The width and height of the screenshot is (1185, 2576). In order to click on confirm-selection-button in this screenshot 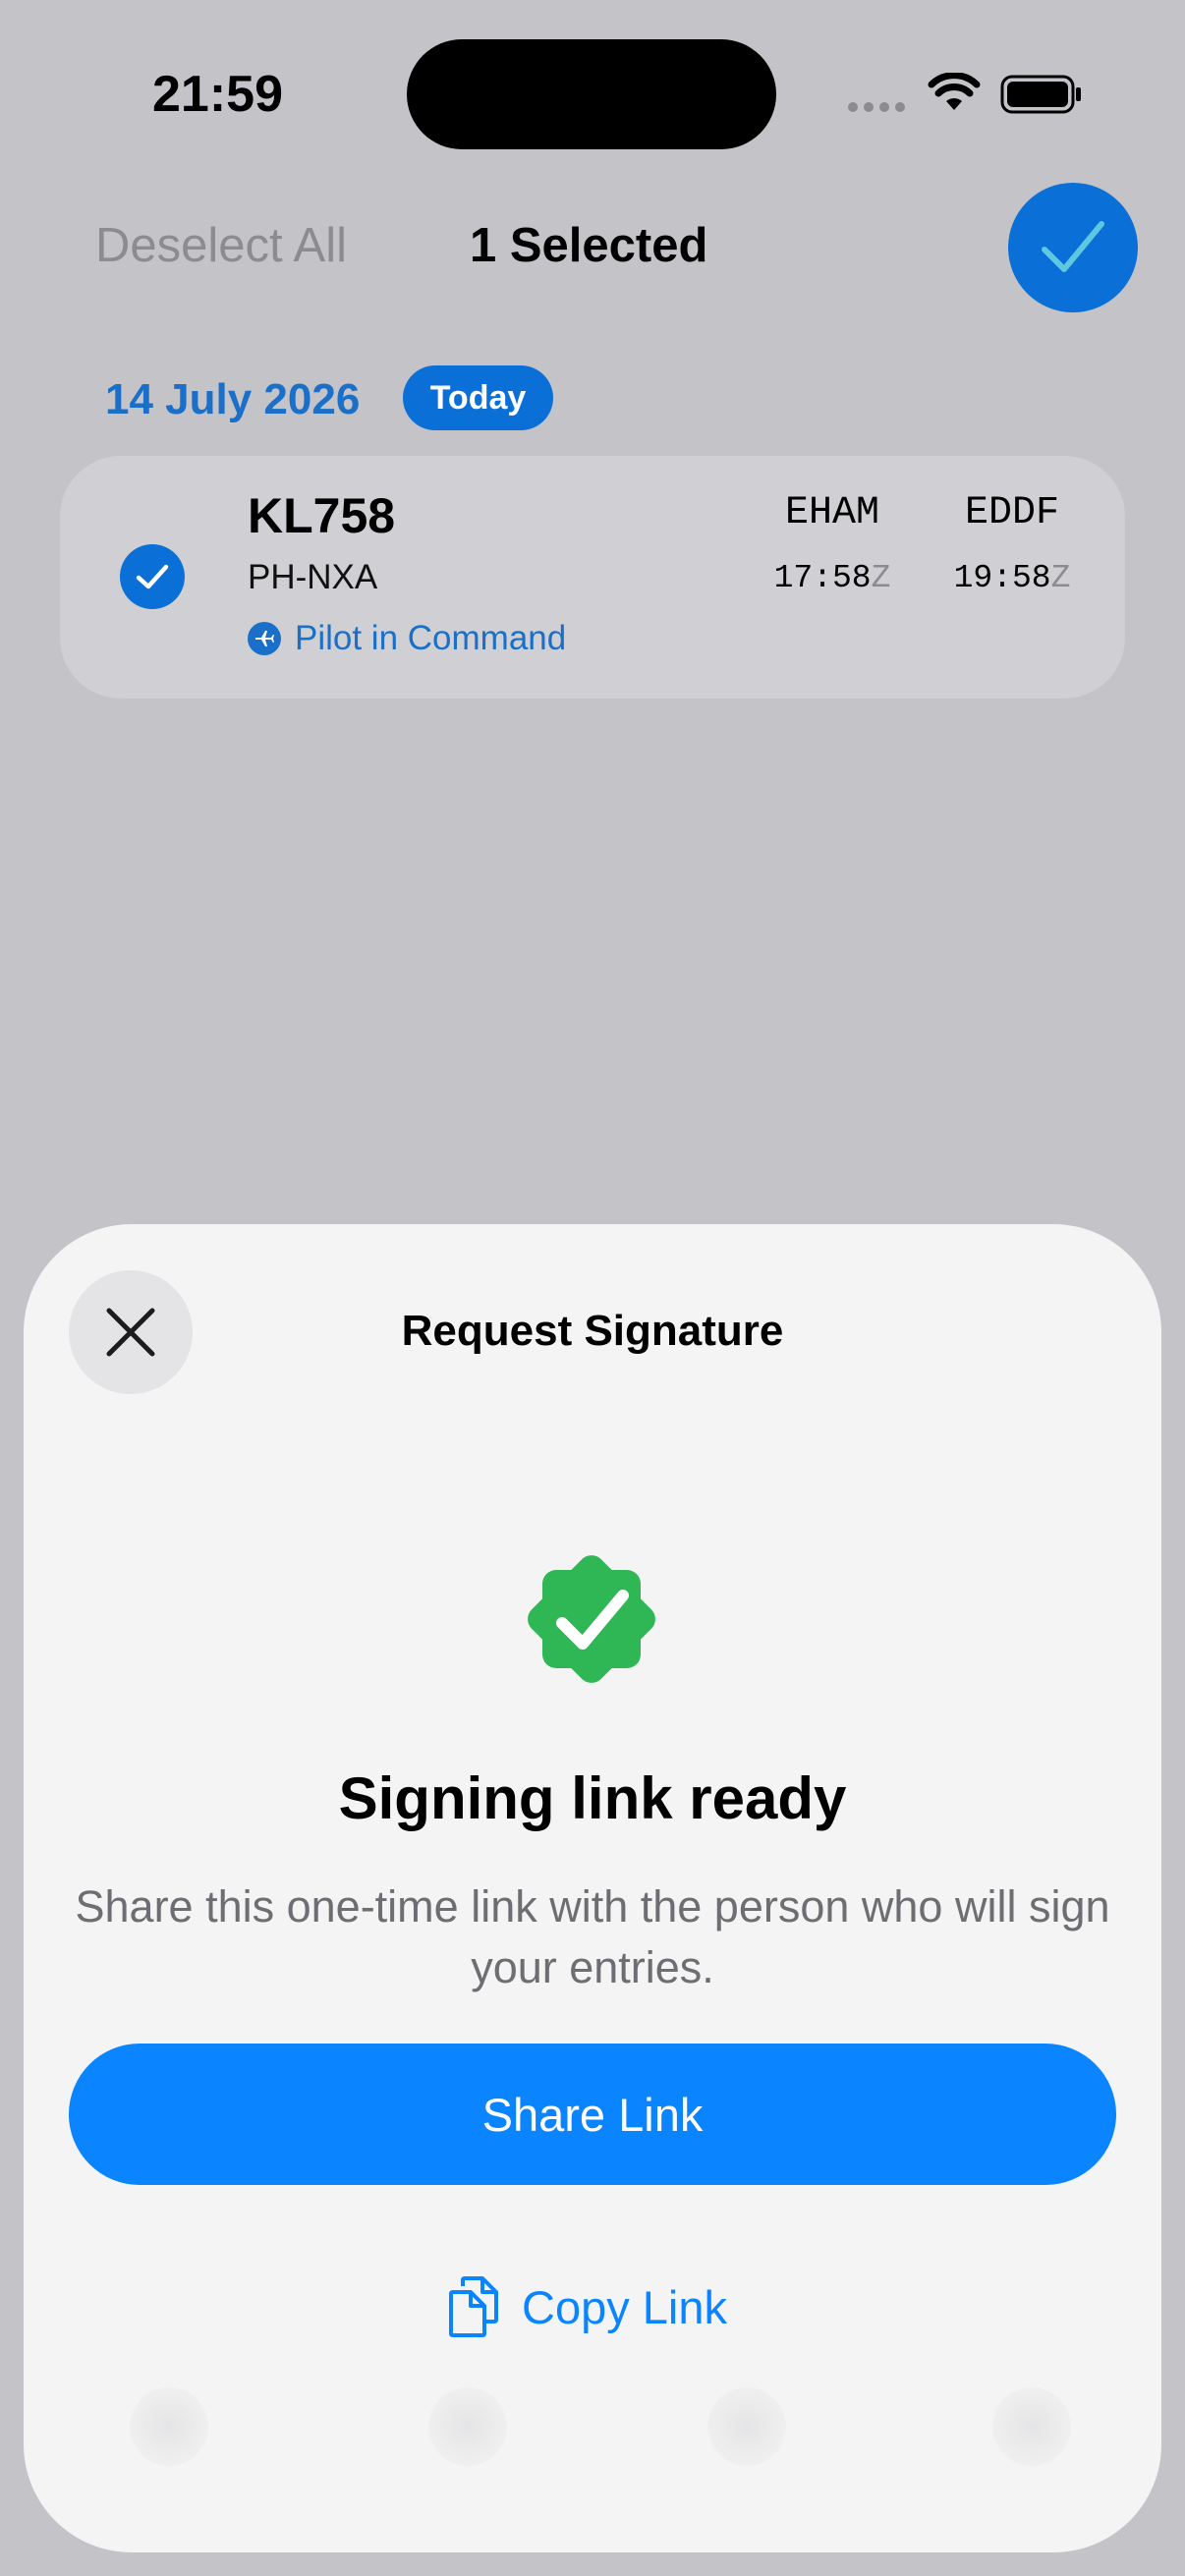, I will do `click(1073, 247)`.